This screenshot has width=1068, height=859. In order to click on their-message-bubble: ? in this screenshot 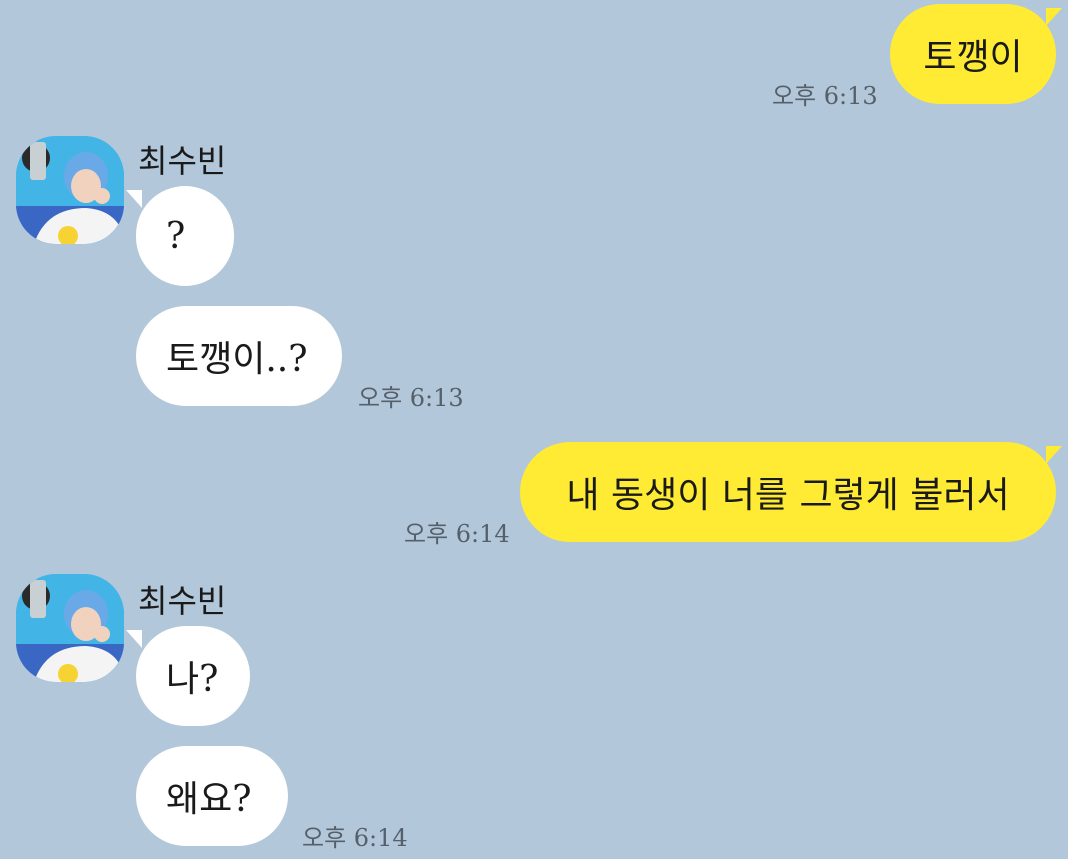, I will do `click(185, 236)`.